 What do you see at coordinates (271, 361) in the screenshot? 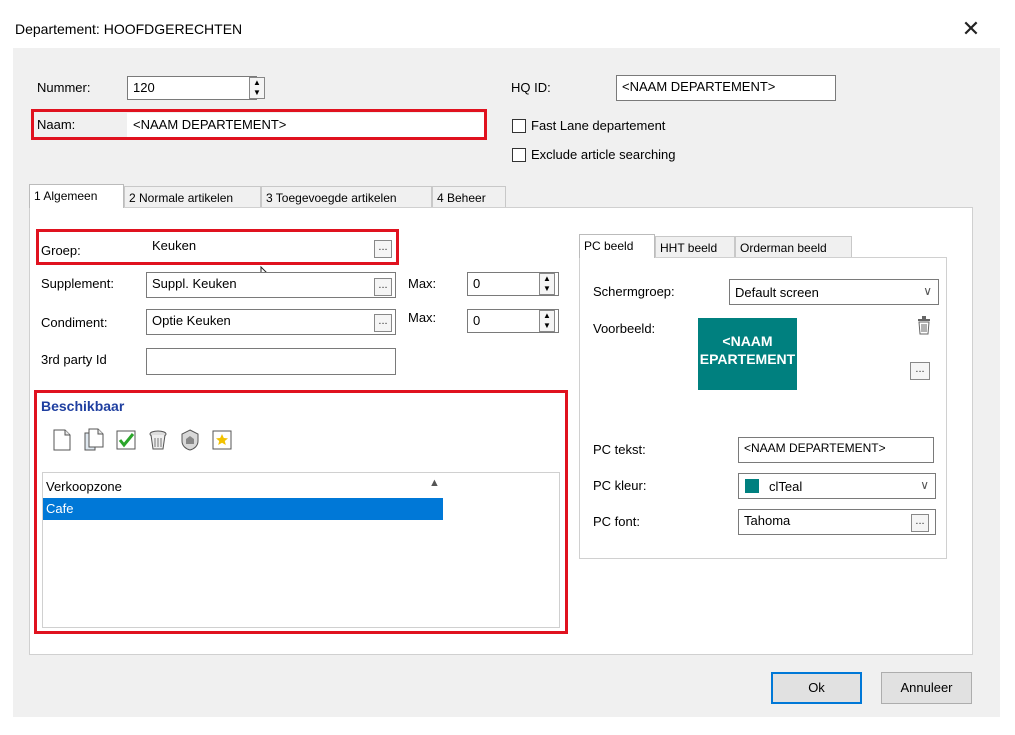
I see `third-party-input` at bounding box center [271, 361].